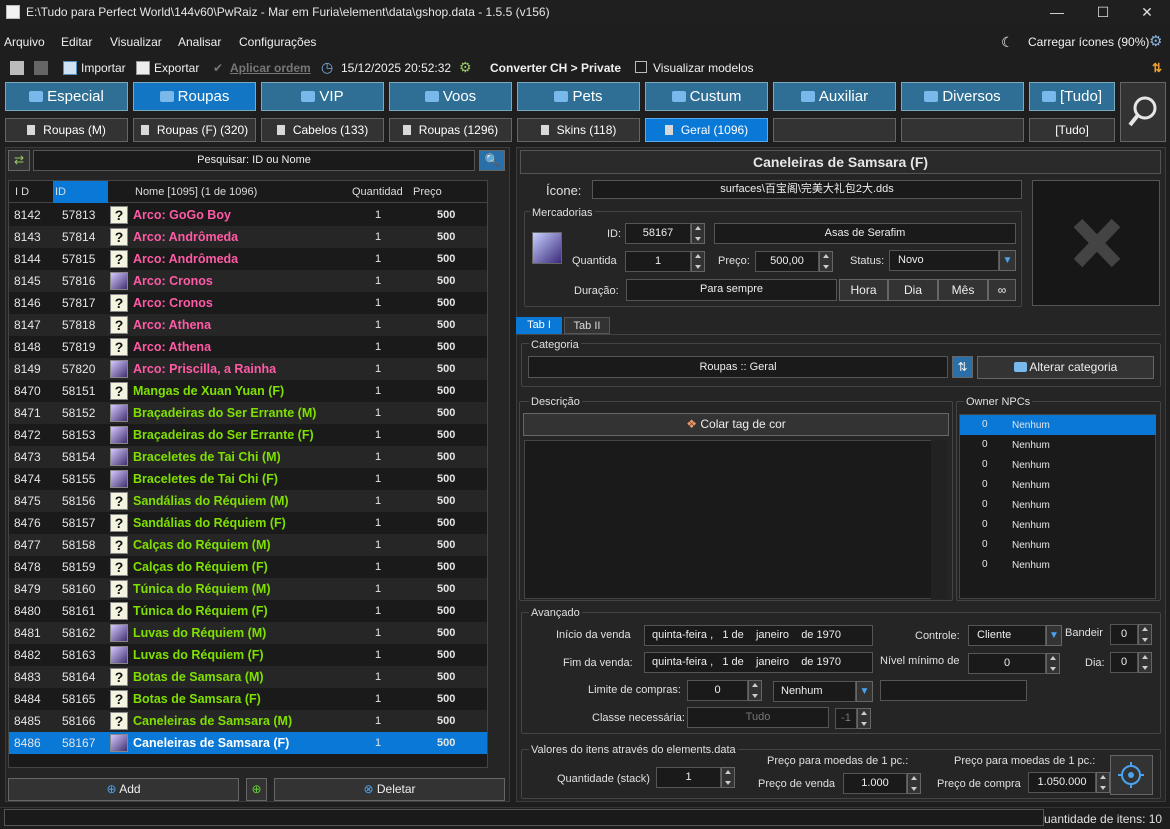 This screenshot has height=829, width=1170. I want to click on paste-color-button: ❖ Colar tag de cor, so click(736, 424).